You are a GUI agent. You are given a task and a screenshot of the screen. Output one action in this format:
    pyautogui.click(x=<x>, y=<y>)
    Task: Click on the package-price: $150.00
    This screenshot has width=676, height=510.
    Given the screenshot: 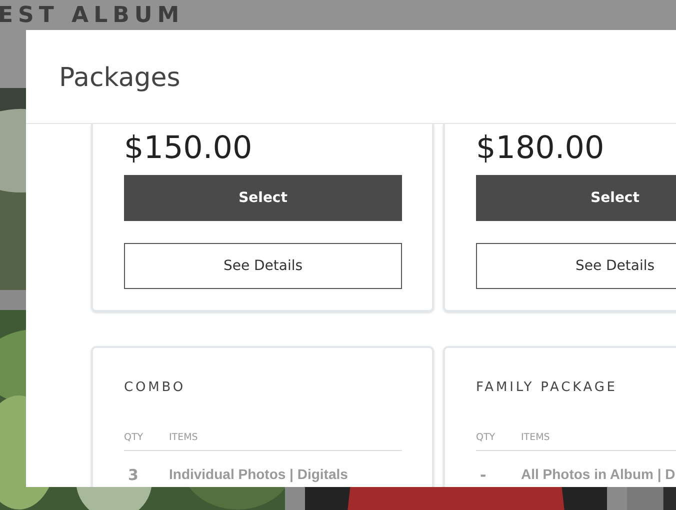 What is the action you would take?
    pyautogui.click(x=189, y=148)
    